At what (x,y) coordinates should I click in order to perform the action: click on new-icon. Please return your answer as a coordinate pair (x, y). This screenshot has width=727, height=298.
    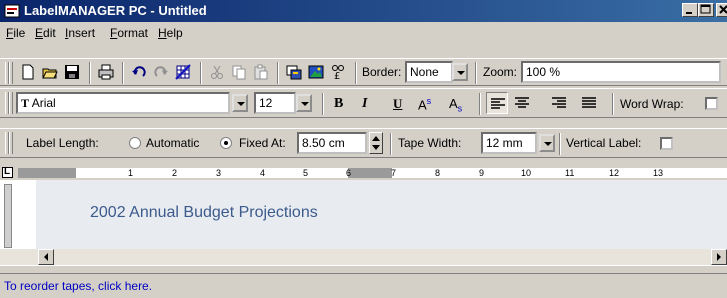
    Looking at the image, I should click on (28, 72).